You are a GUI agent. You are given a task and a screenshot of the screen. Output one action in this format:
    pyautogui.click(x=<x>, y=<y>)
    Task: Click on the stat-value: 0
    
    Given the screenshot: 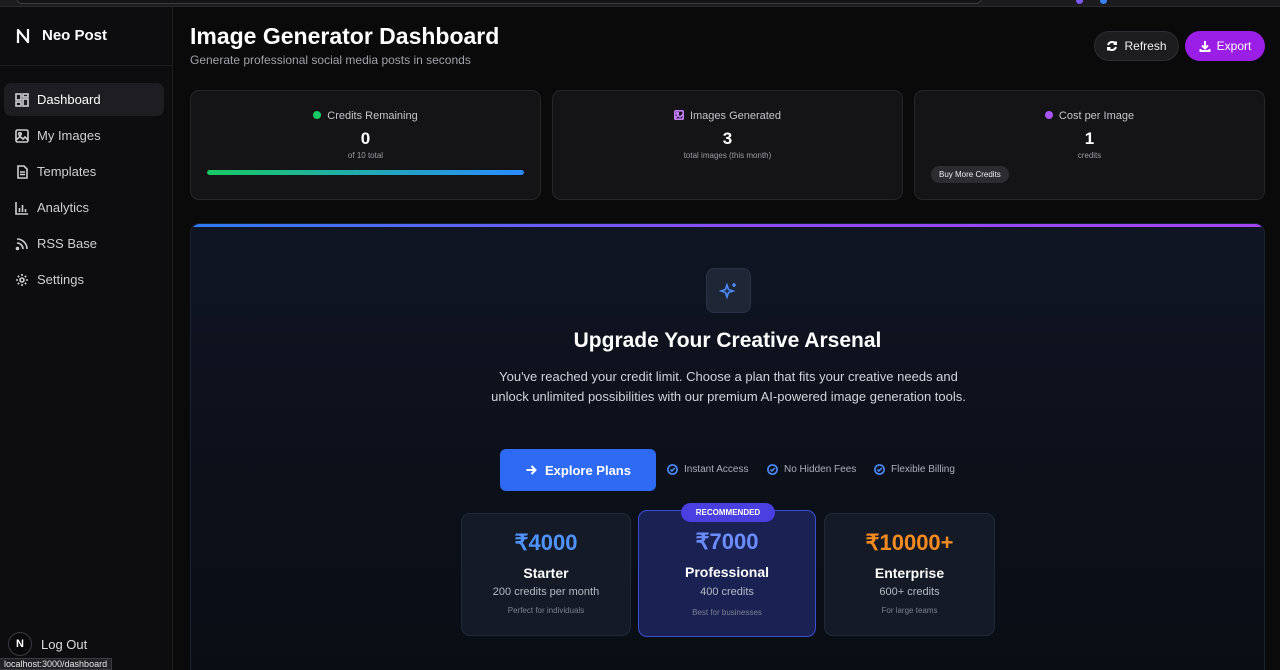 What is the action you would take?
    pyautogui.click(x=365, y=138)
    